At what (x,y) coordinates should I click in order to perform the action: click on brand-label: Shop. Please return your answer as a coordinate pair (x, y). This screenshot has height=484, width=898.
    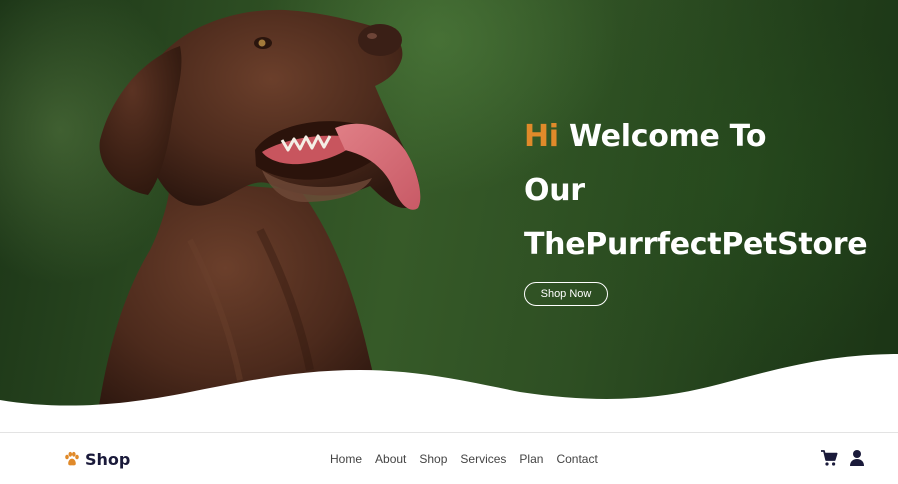
    Looking at the image, I should click on (108, 459).